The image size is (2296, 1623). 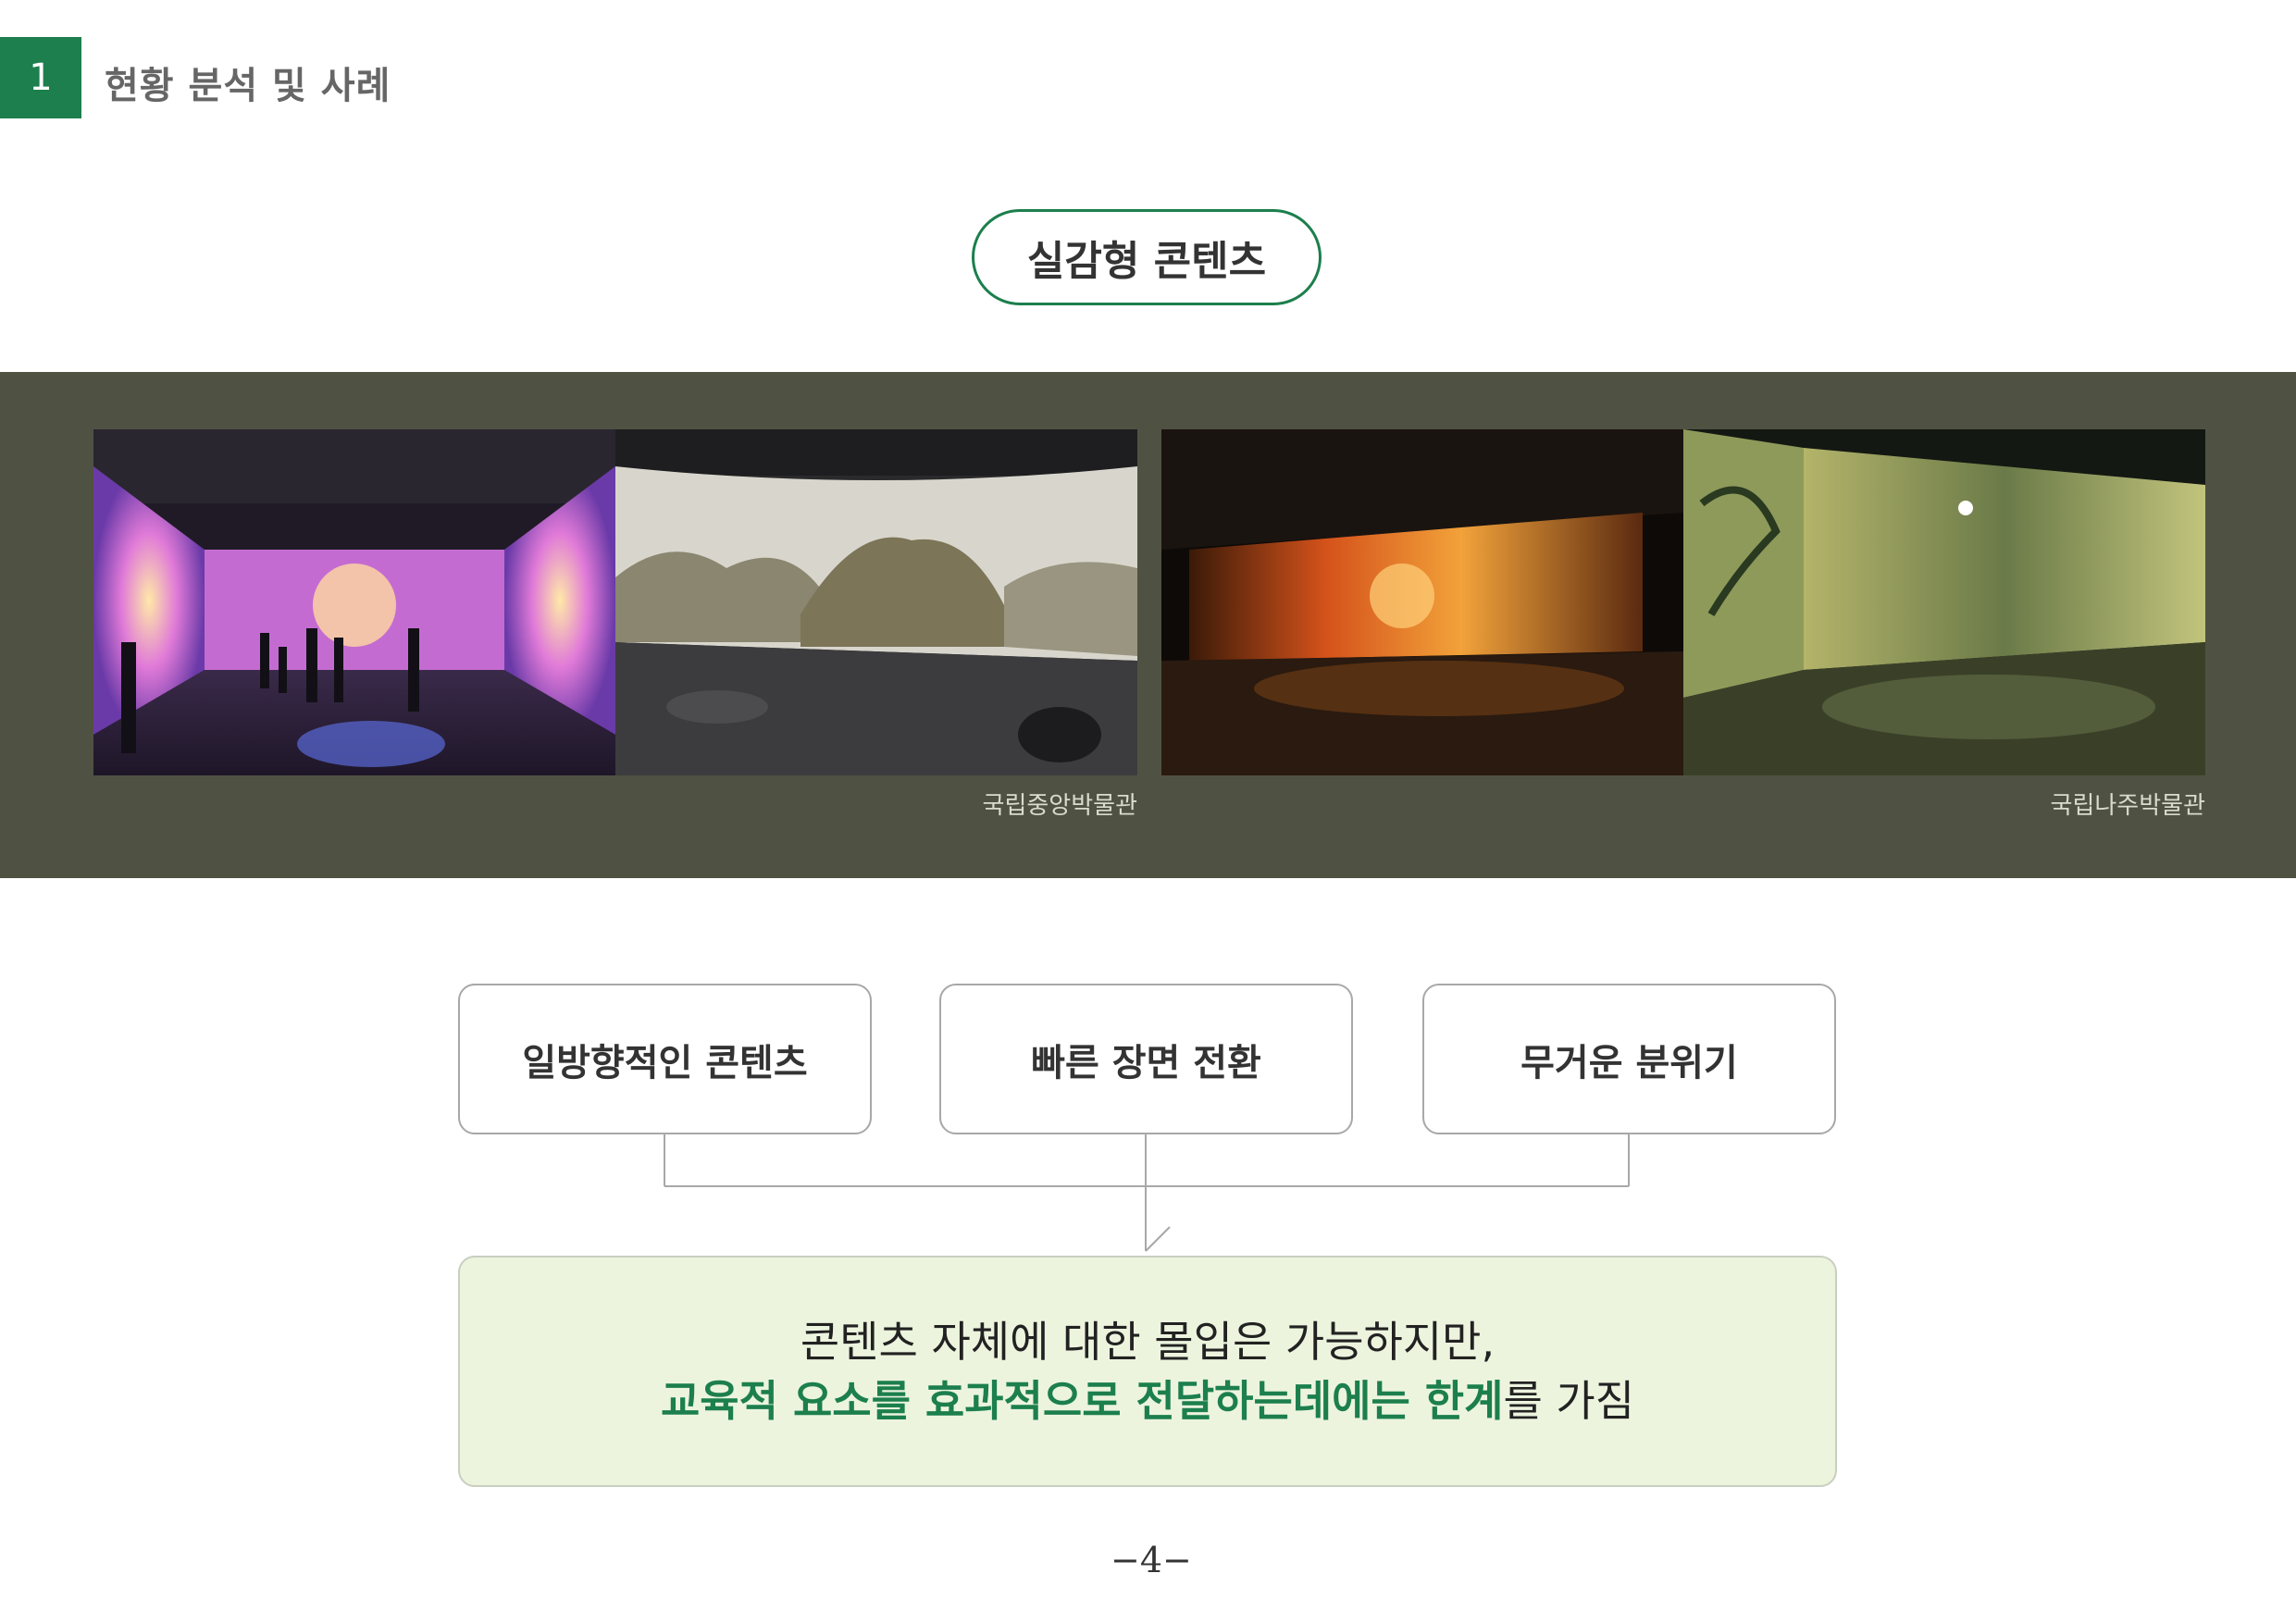 I want to click on issue-box-one-way-content: 일방향적인 콘텐츠, so click(x=665, y=1059).